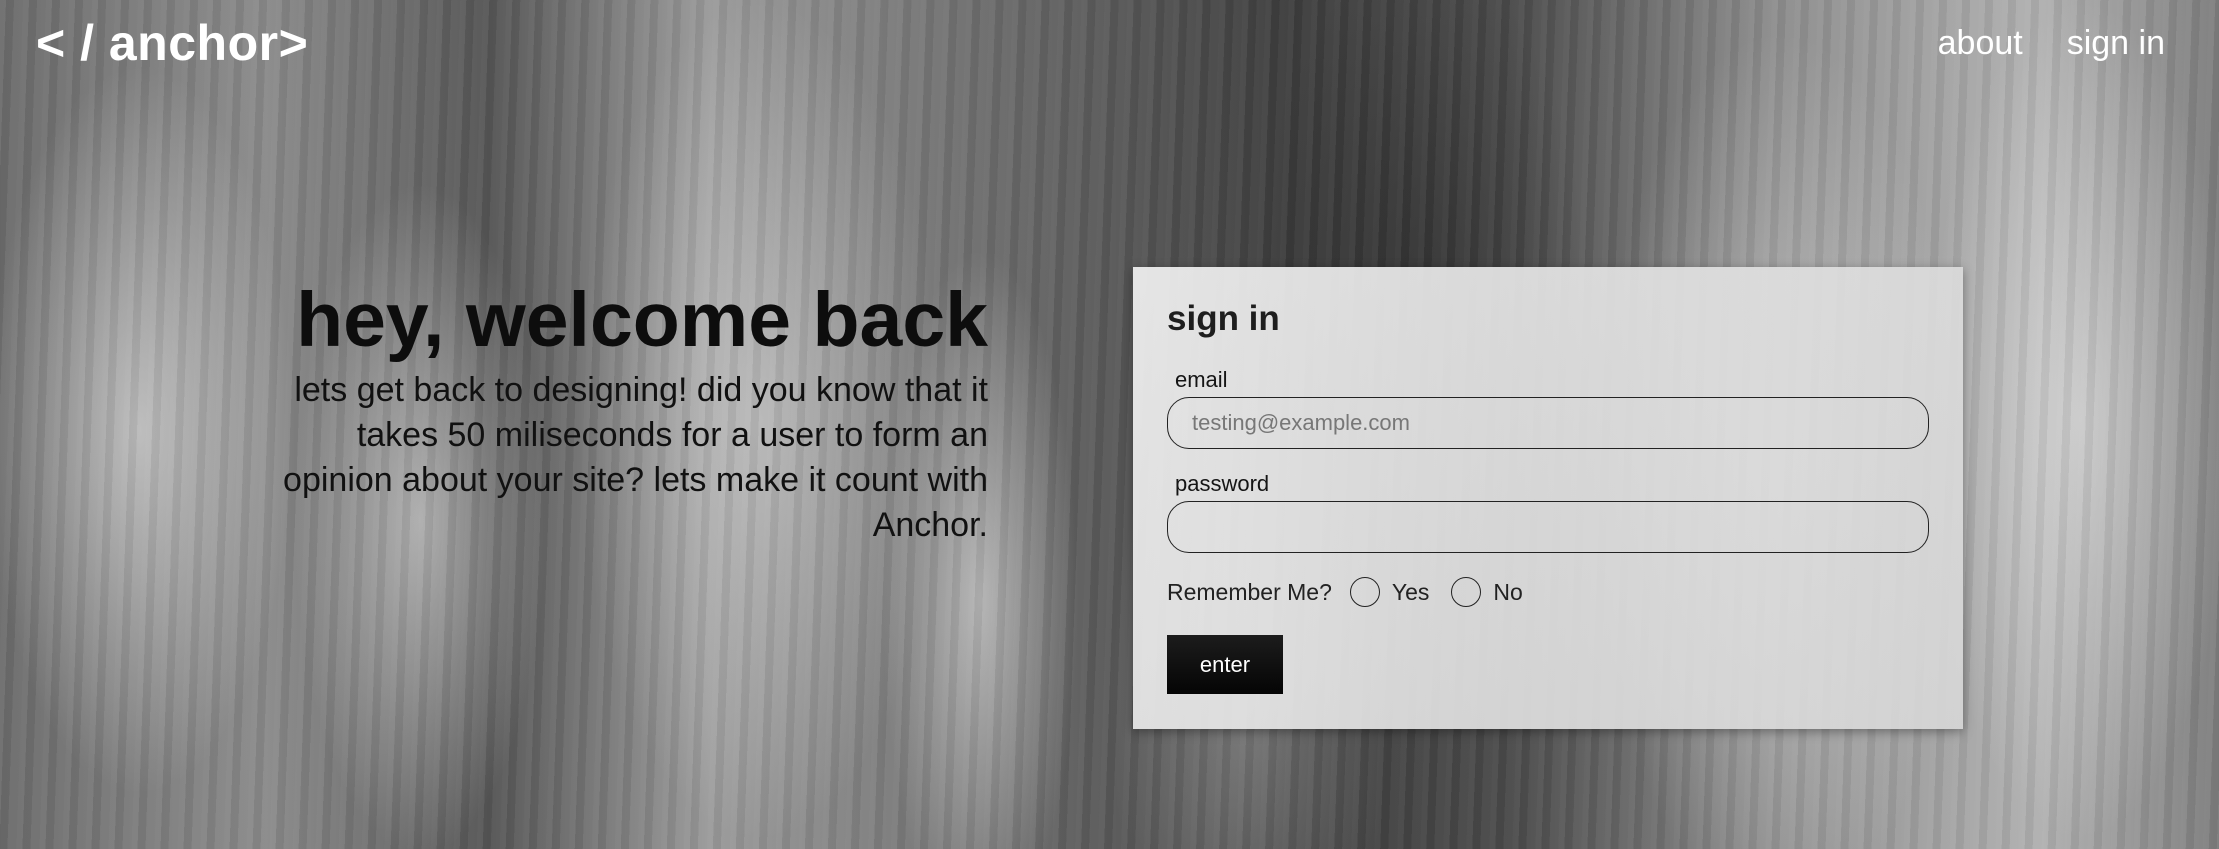 The width and height of the screenshot is (2219, 849). I want to click on sign-in-title: sign in, so click(1223, 318).